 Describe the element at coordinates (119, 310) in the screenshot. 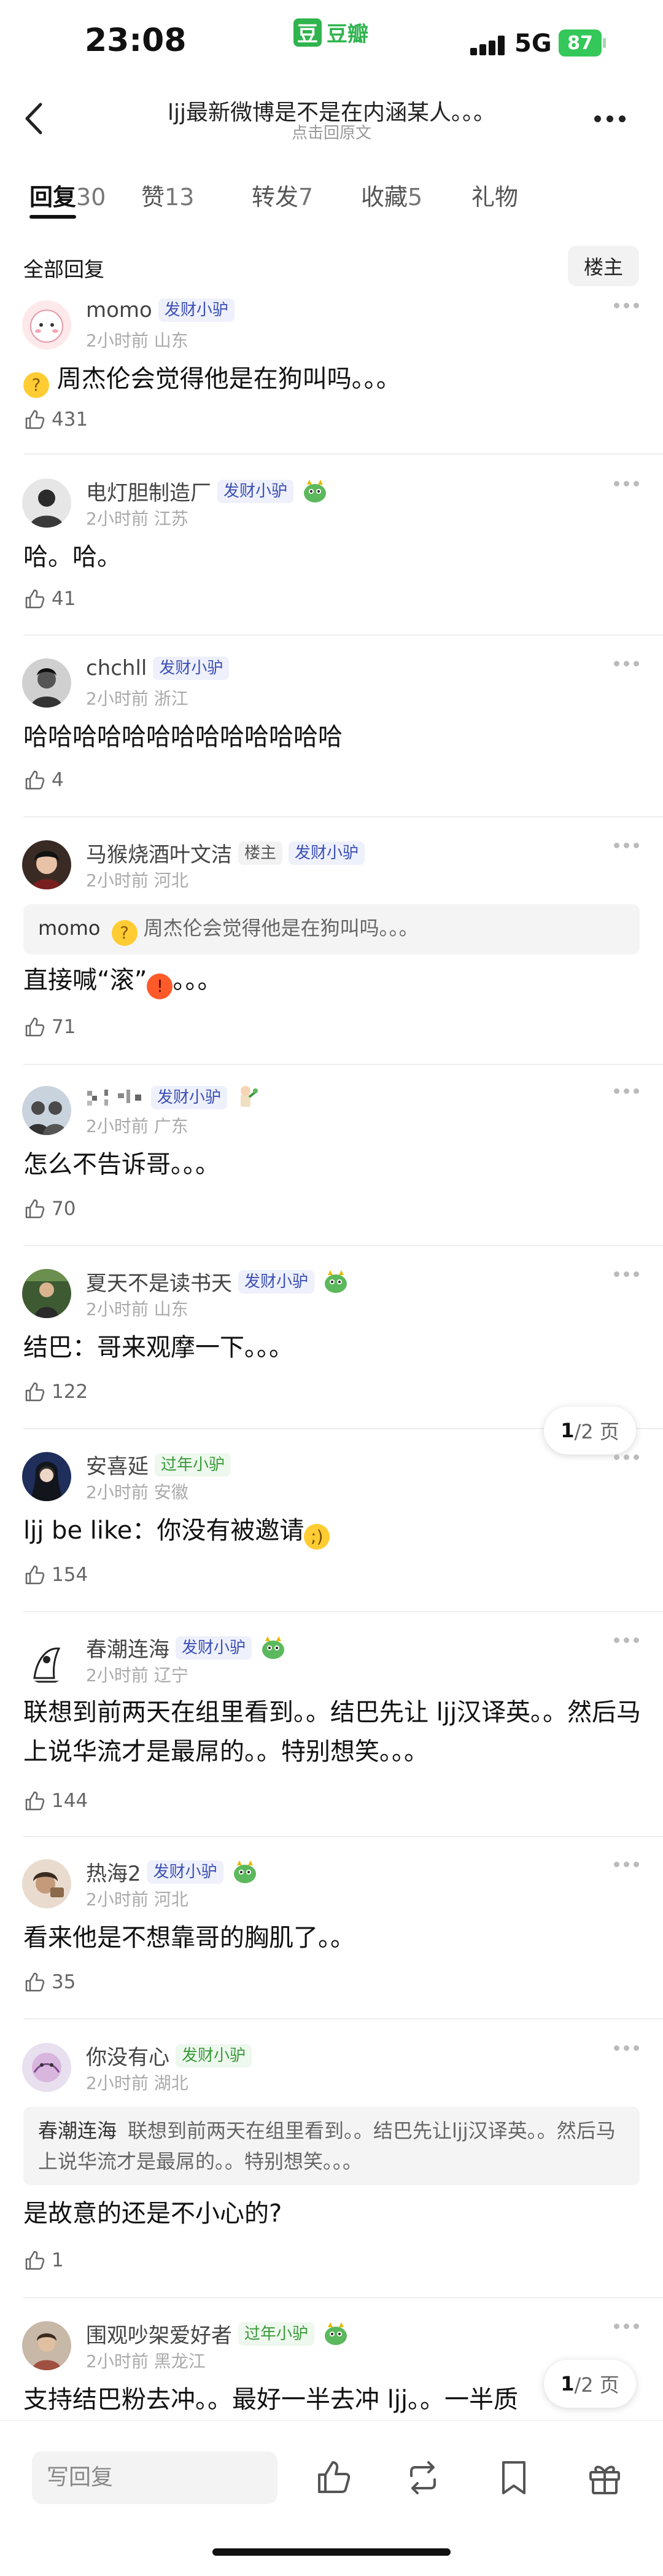

I see `username: momo` at that location.